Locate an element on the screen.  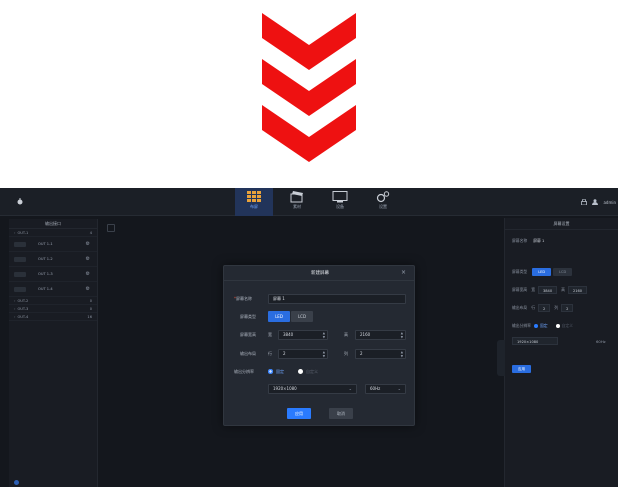
resolution-select: 1920×1080 is located at coordinates (535, 341).